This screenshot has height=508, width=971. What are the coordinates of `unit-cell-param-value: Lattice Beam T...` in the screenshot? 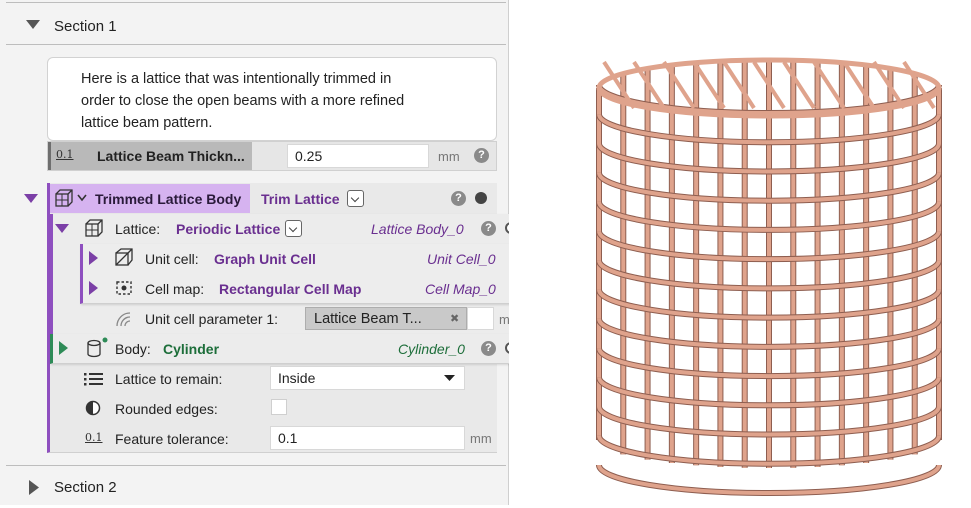 It's located at (368, 319).